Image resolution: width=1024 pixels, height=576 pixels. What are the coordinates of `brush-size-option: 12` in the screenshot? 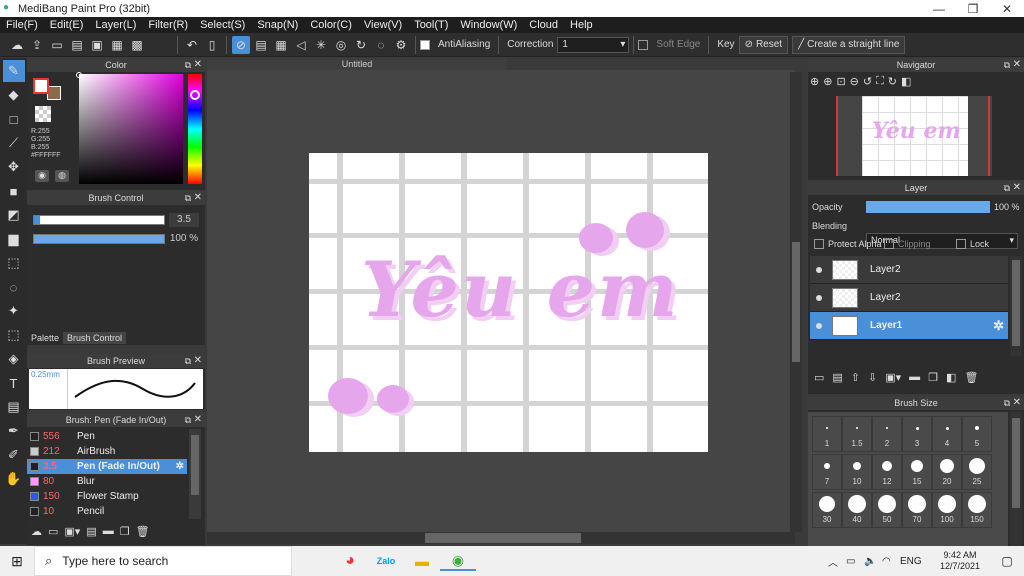 It's located at (887, 472).